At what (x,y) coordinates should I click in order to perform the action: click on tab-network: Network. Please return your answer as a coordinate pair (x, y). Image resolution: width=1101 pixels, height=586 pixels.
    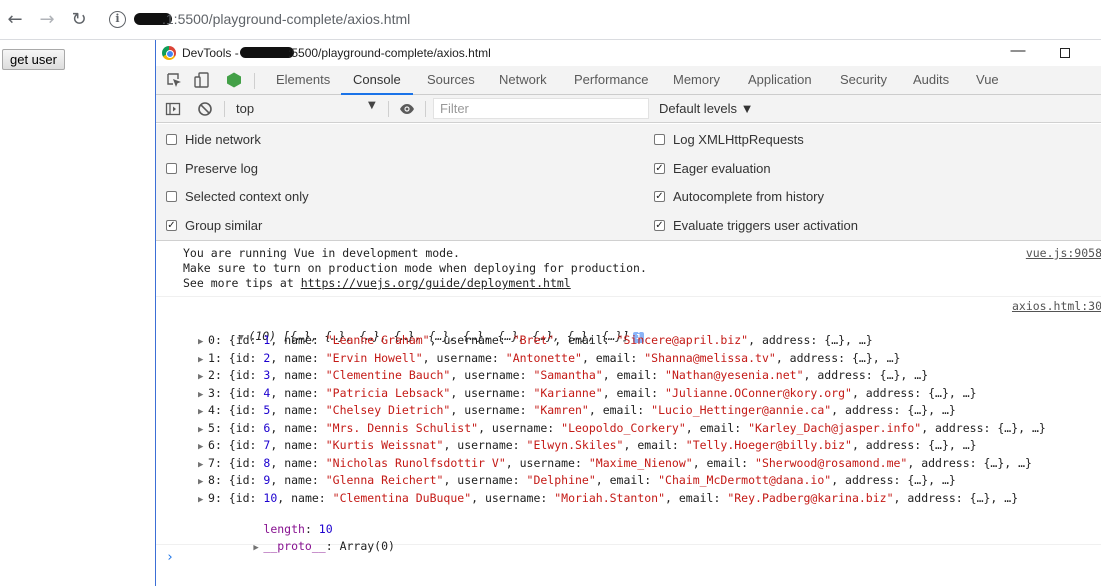
    Looking at the image, I should click on (523, 80).